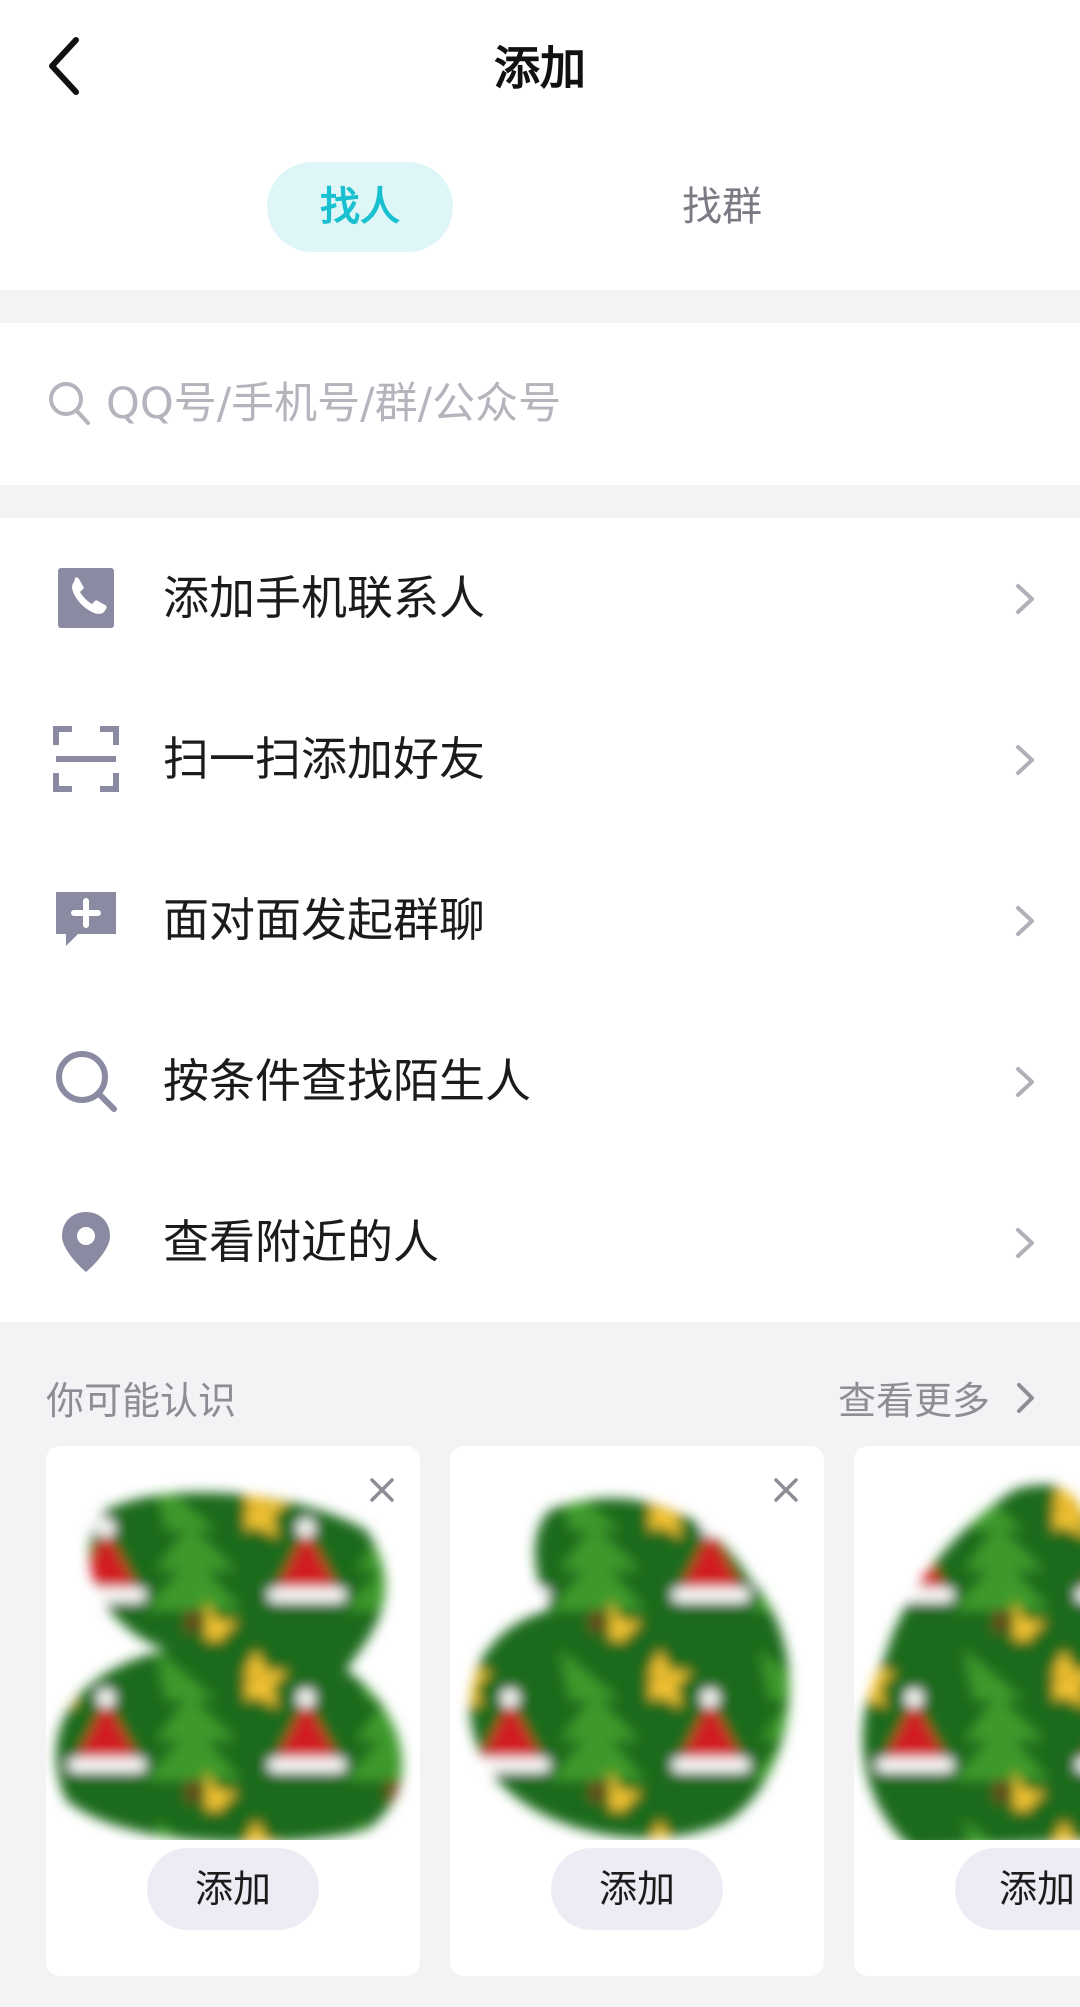  What do you see at coordinates (86, 759) in the screenshot?
I see `scan-icon` at bounding box center [86, 759].